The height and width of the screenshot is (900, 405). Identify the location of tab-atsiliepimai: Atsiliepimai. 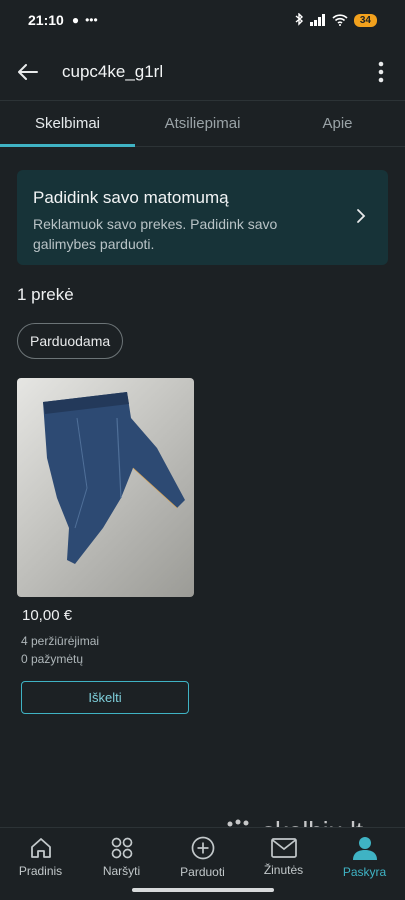
(202, 123).